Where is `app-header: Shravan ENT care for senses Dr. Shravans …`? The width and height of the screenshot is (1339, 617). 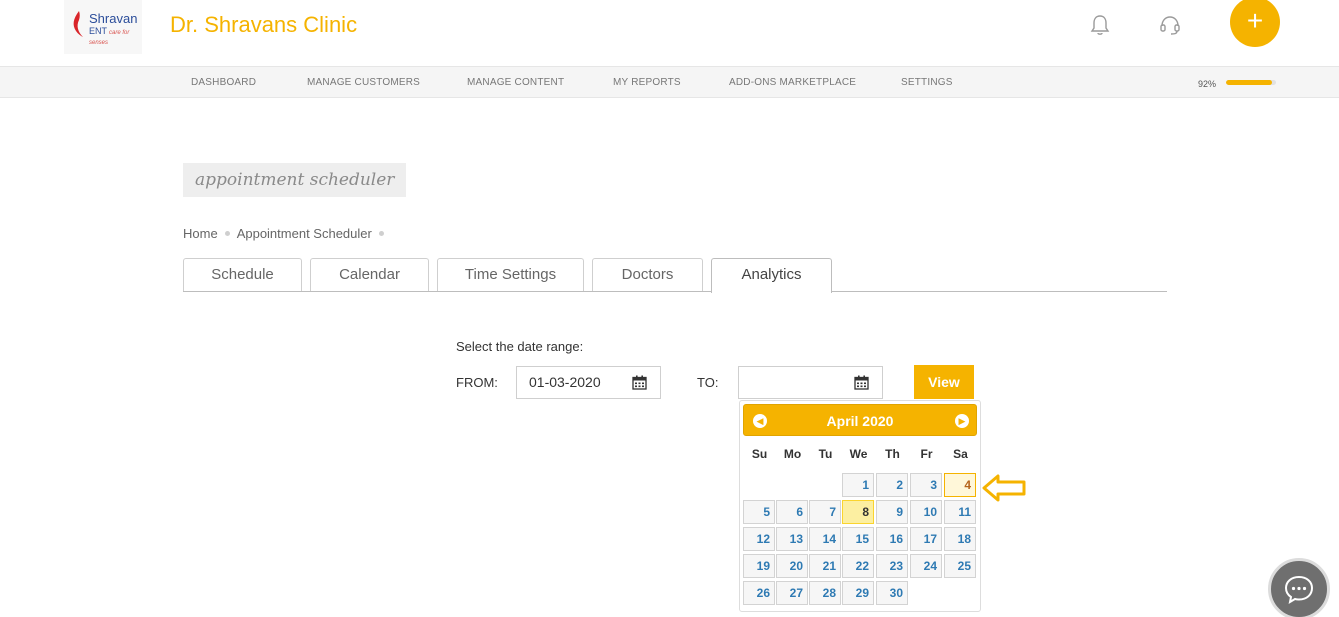 app-header: Shravan ENT care for senses Dr. Shravans … is located at coordinates (669, 33).